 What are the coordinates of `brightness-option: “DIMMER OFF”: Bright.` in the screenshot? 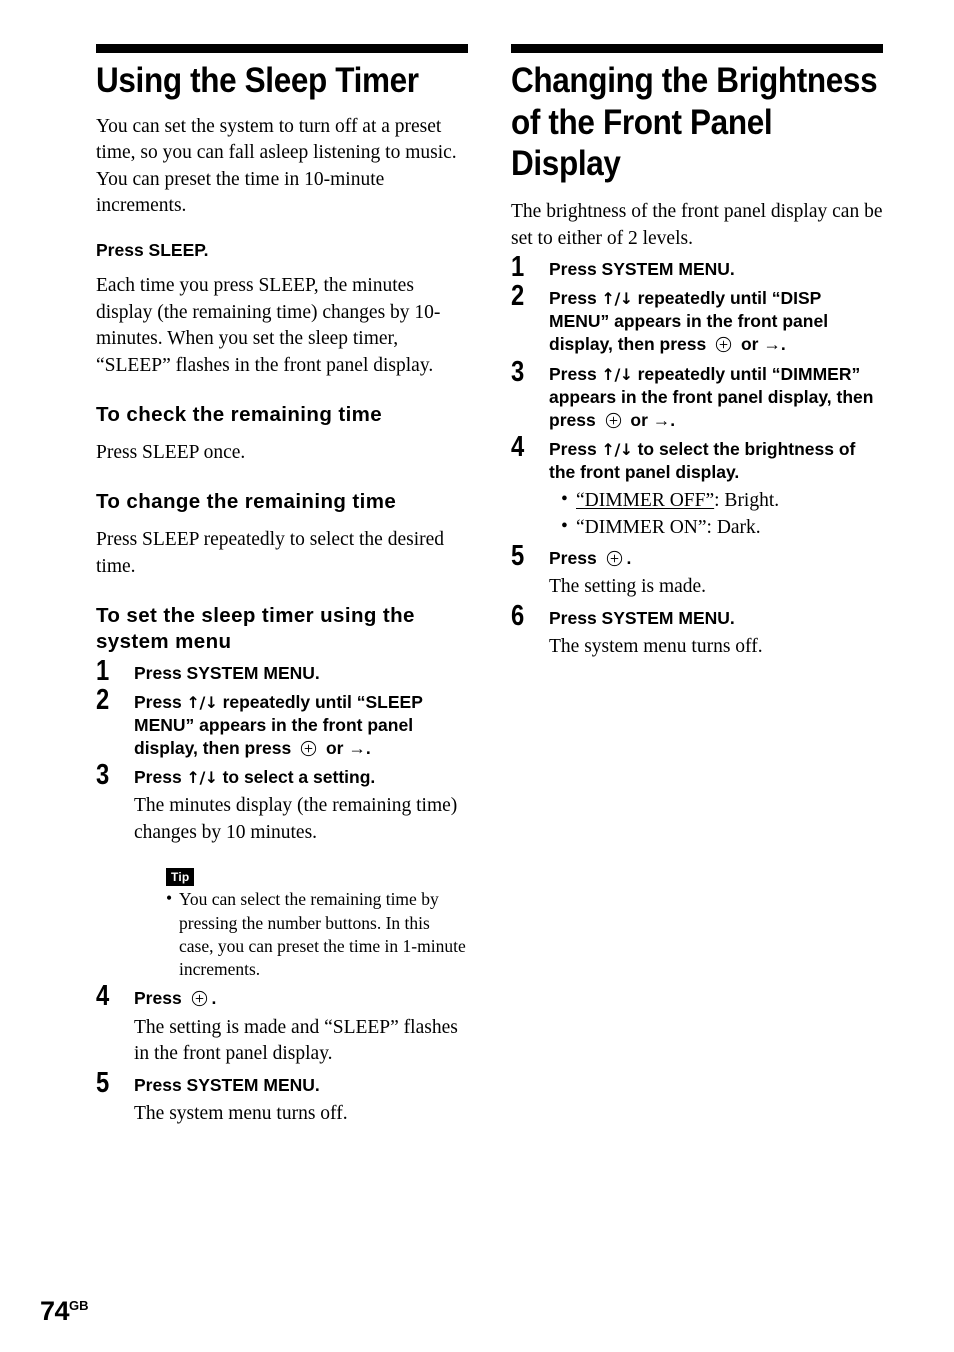 It's located at (722, 501).